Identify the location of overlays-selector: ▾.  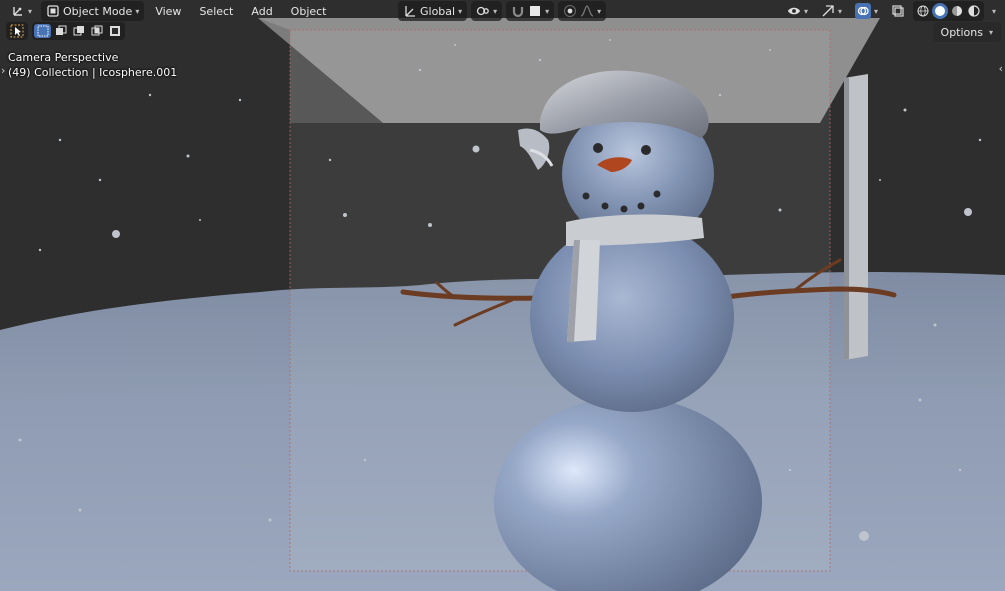
(866, 11).